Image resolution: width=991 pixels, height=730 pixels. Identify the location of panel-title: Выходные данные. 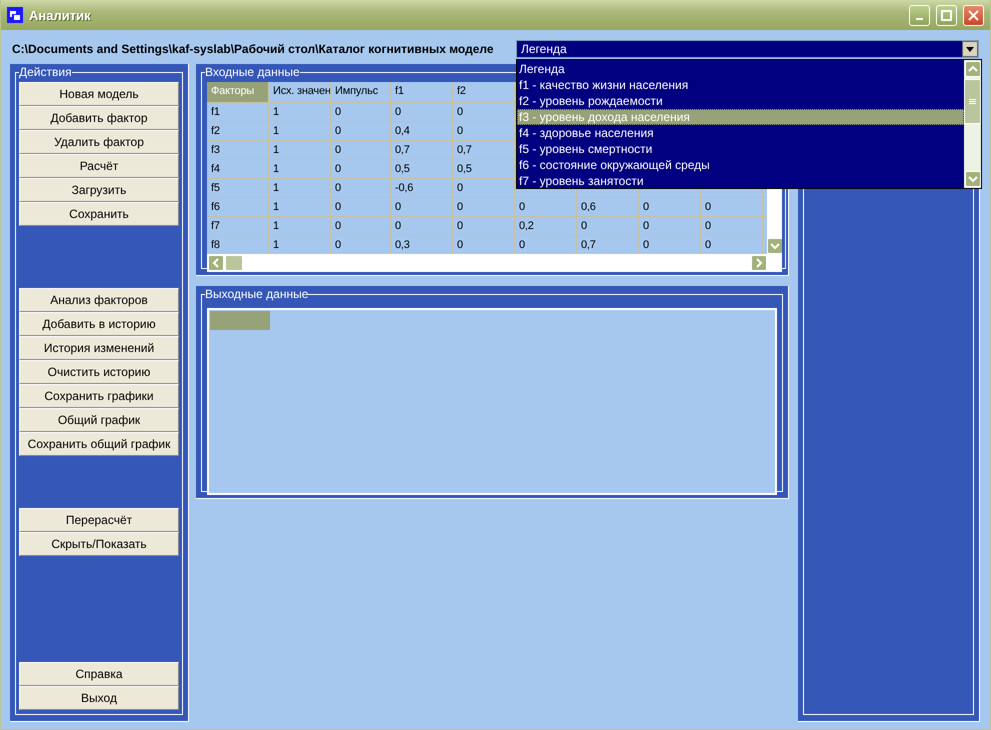
(256, 294).